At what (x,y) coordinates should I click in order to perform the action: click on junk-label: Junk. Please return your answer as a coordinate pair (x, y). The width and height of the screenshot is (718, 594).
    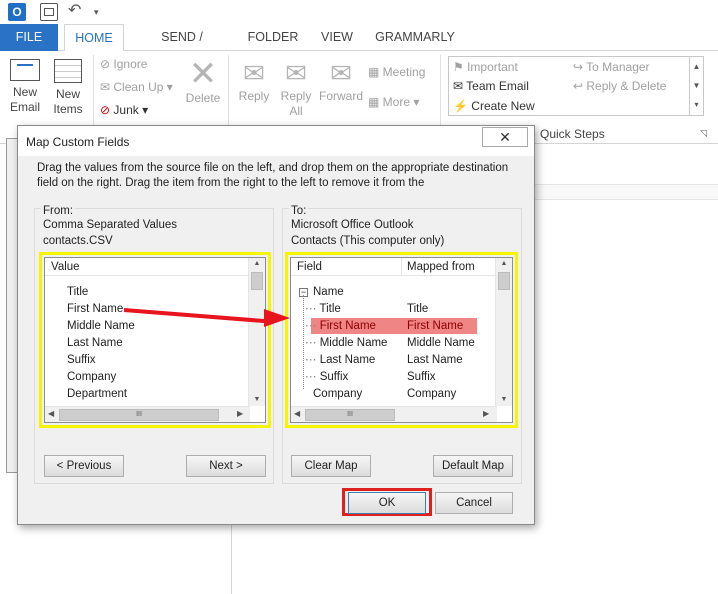
    Looking at the image, I should click on (126, 110).